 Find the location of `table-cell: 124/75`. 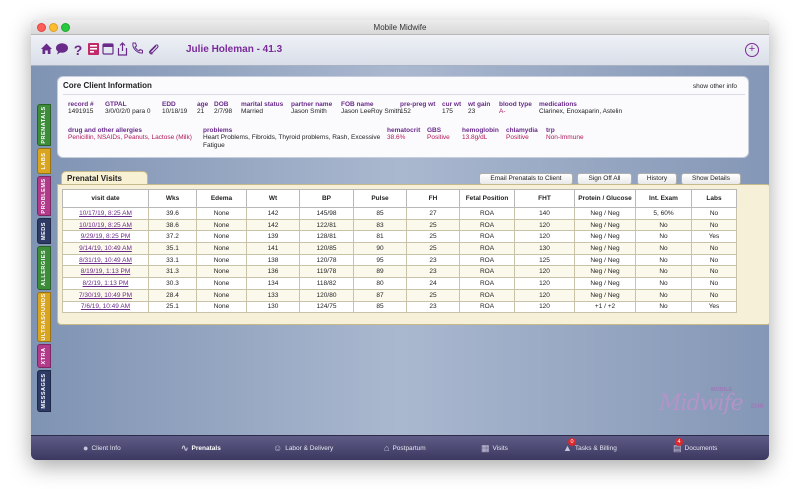

table-cell: 124/75 is located at coordinates (326, 307).